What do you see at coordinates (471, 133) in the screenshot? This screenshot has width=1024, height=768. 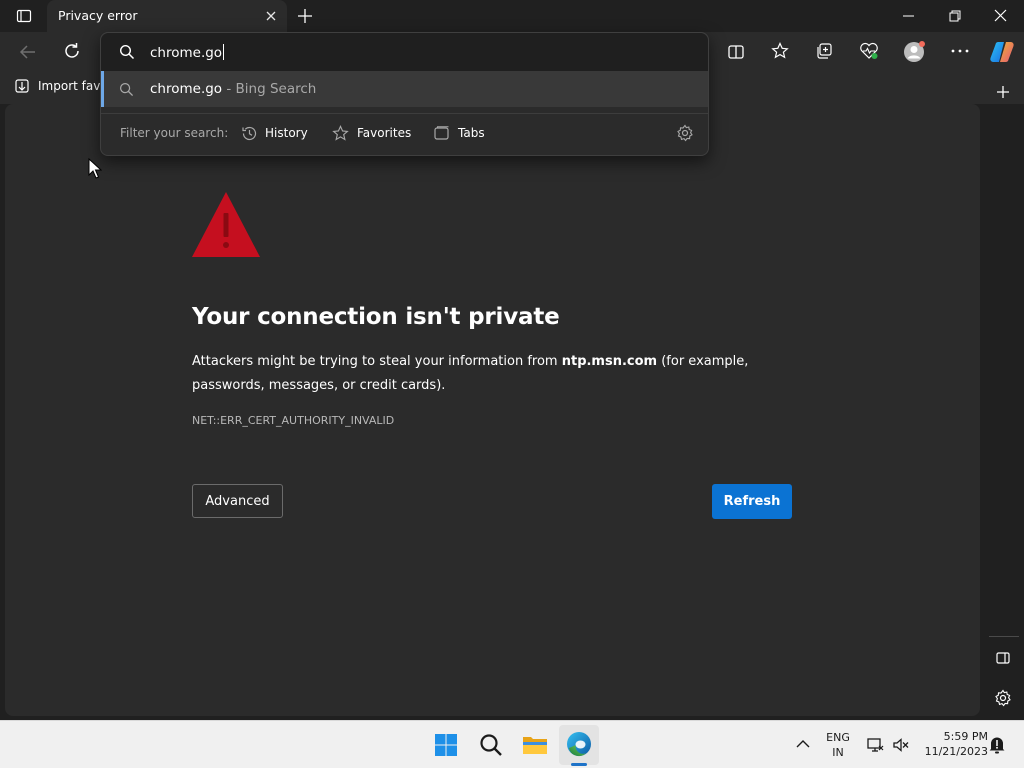 I see `filter-tabs: Tabs` at bounding box center [471, 133].